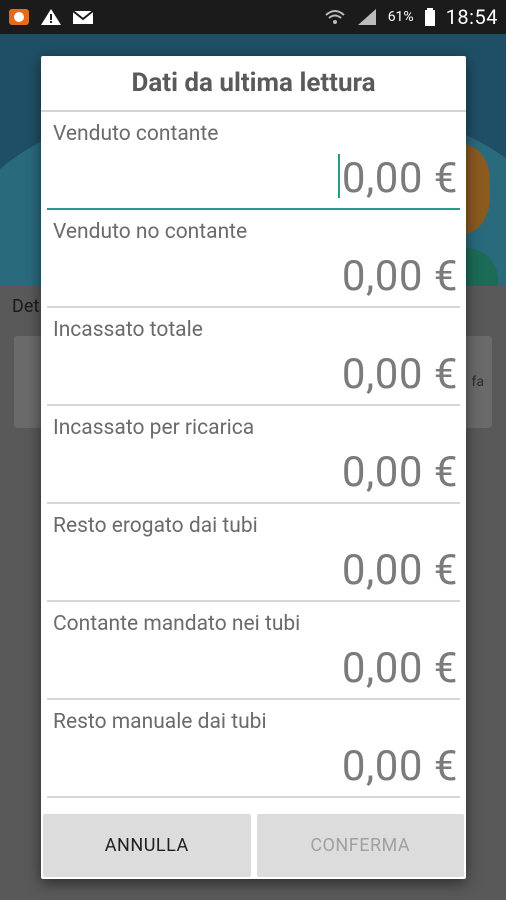 Image resolution: width=506 pixels, height=900 pixels. Describe the element at coordinates (253, 846) in the screenshot. I see `dialog-buttons: ANNULLA CONFERMA` at that location.